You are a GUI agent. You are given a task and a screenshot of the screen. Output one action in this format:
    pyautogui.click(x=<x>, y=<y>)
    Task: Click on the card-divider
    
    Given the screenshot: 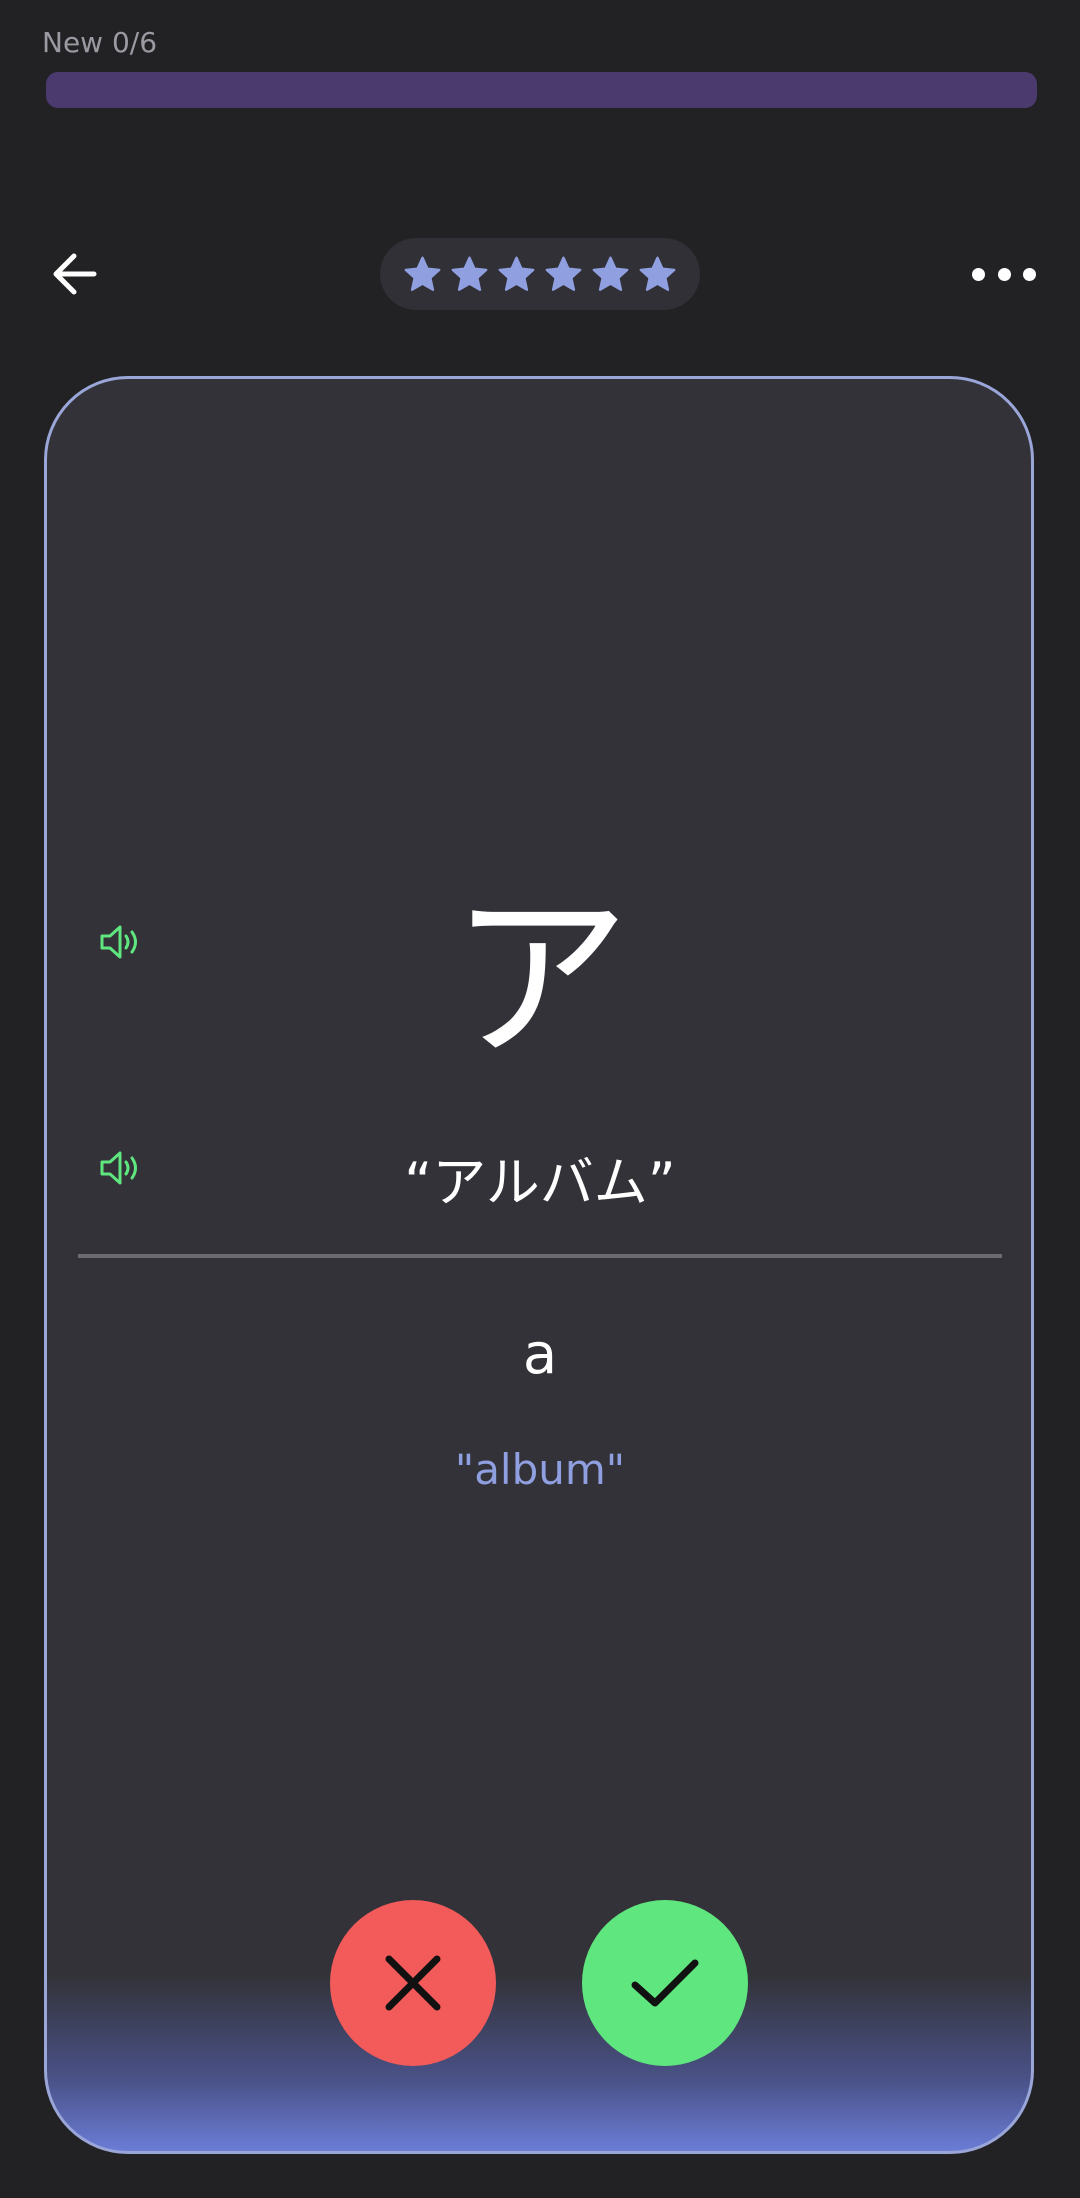 What is the action you would take?
    pyautogui.click(x=540, y=1256)
    